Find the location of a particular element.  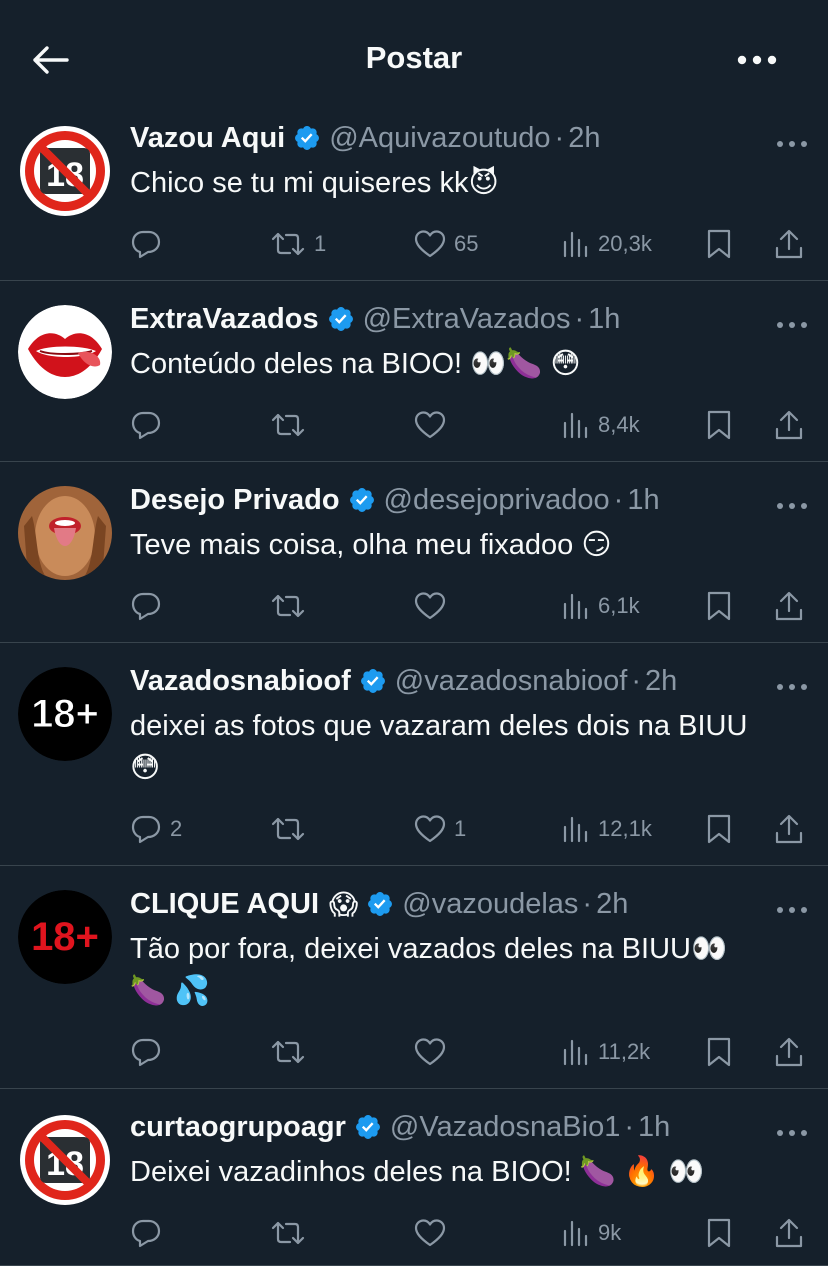

user-handle: @Aquivazoutudo is located at coordinates (439, 138).